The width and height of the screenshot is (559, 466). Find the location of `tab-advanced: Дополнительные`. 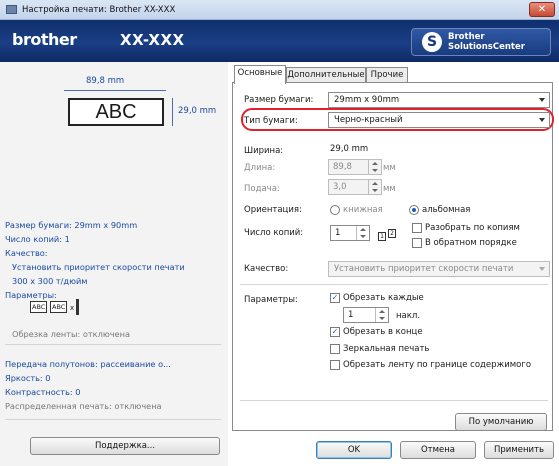

tab-advanced: Дополнительные is located at coordinates (326, 75).